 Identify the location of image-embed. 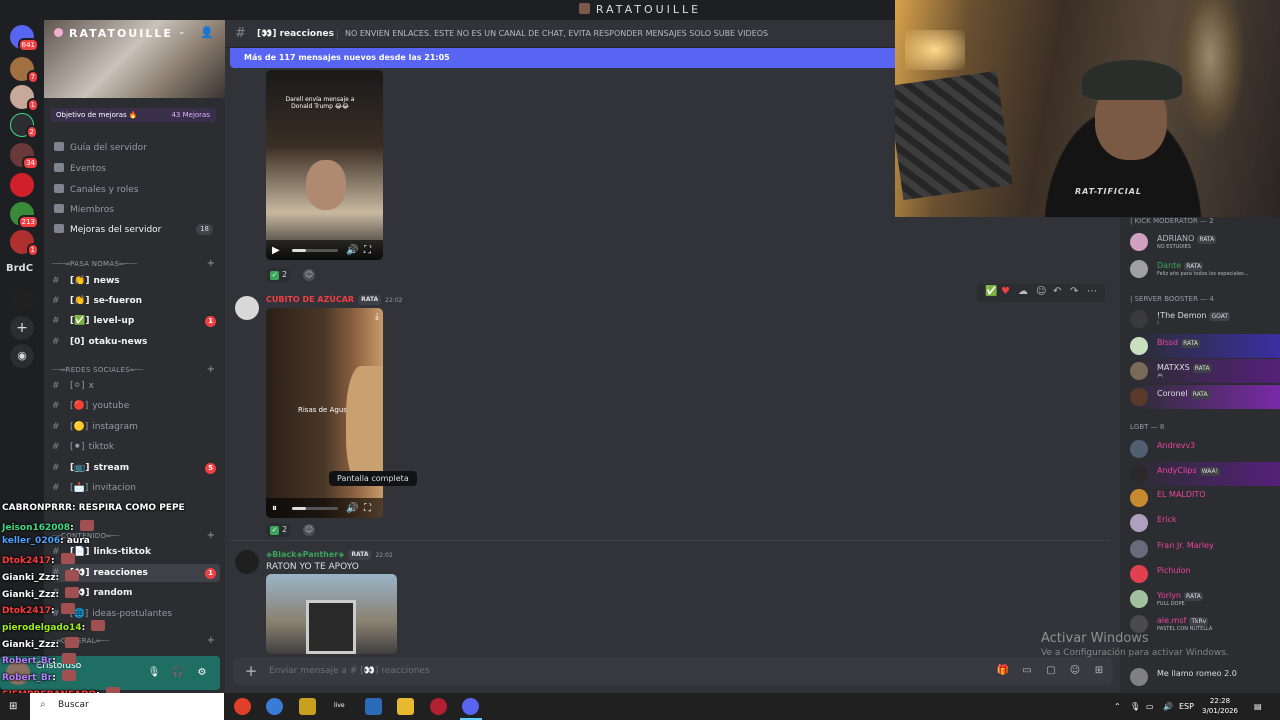
(331, 614).